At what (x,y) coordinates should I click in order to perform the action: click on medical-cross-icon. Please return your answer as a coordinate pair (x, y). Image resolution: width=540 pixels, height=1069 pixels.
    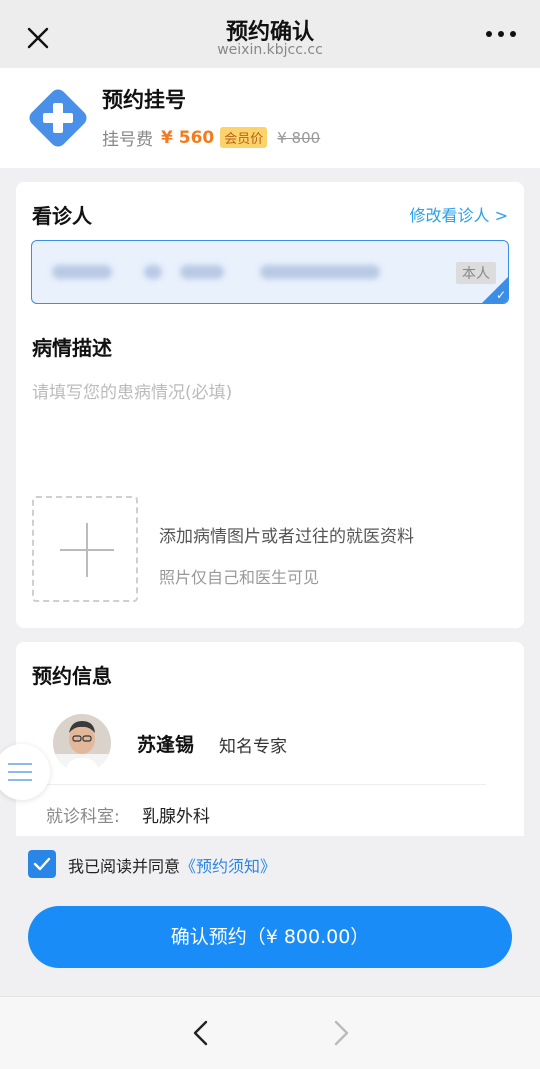
    Looking at the image, I should click on (58, 118).